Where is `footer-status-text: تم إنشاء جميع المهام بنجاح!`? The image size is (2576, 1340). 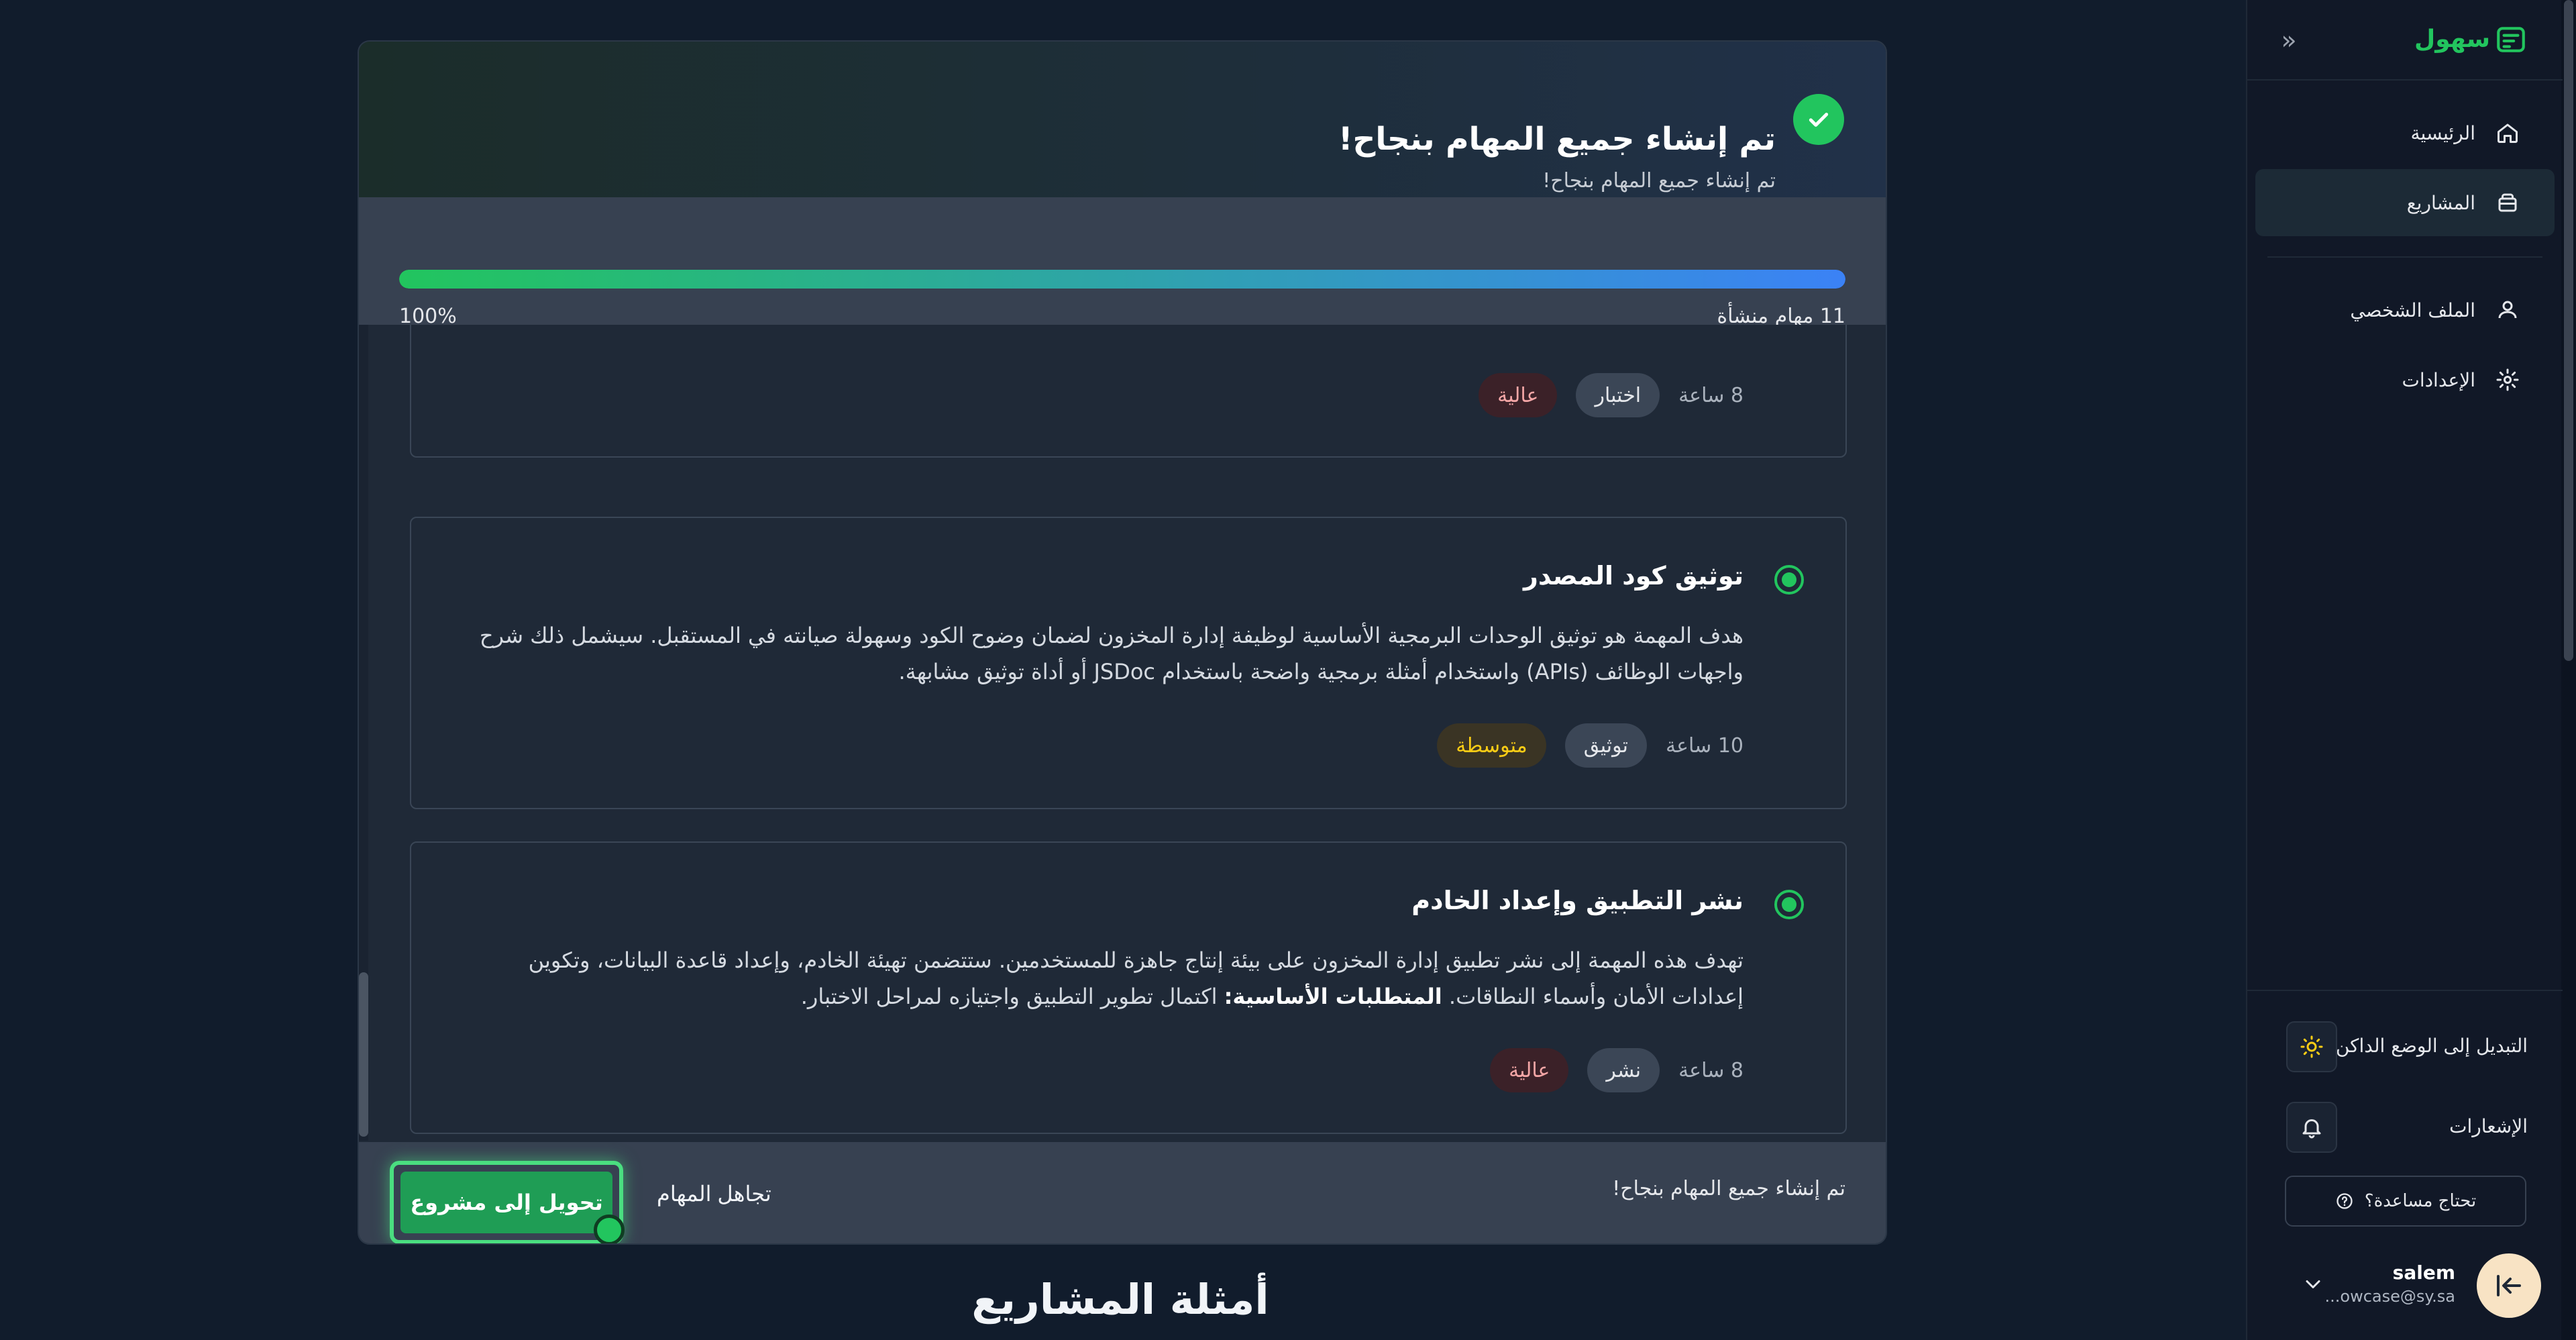
footer-status-text: تم إنشاء جميع المهام بنجاح! is located at coordinates (1728, 1188).